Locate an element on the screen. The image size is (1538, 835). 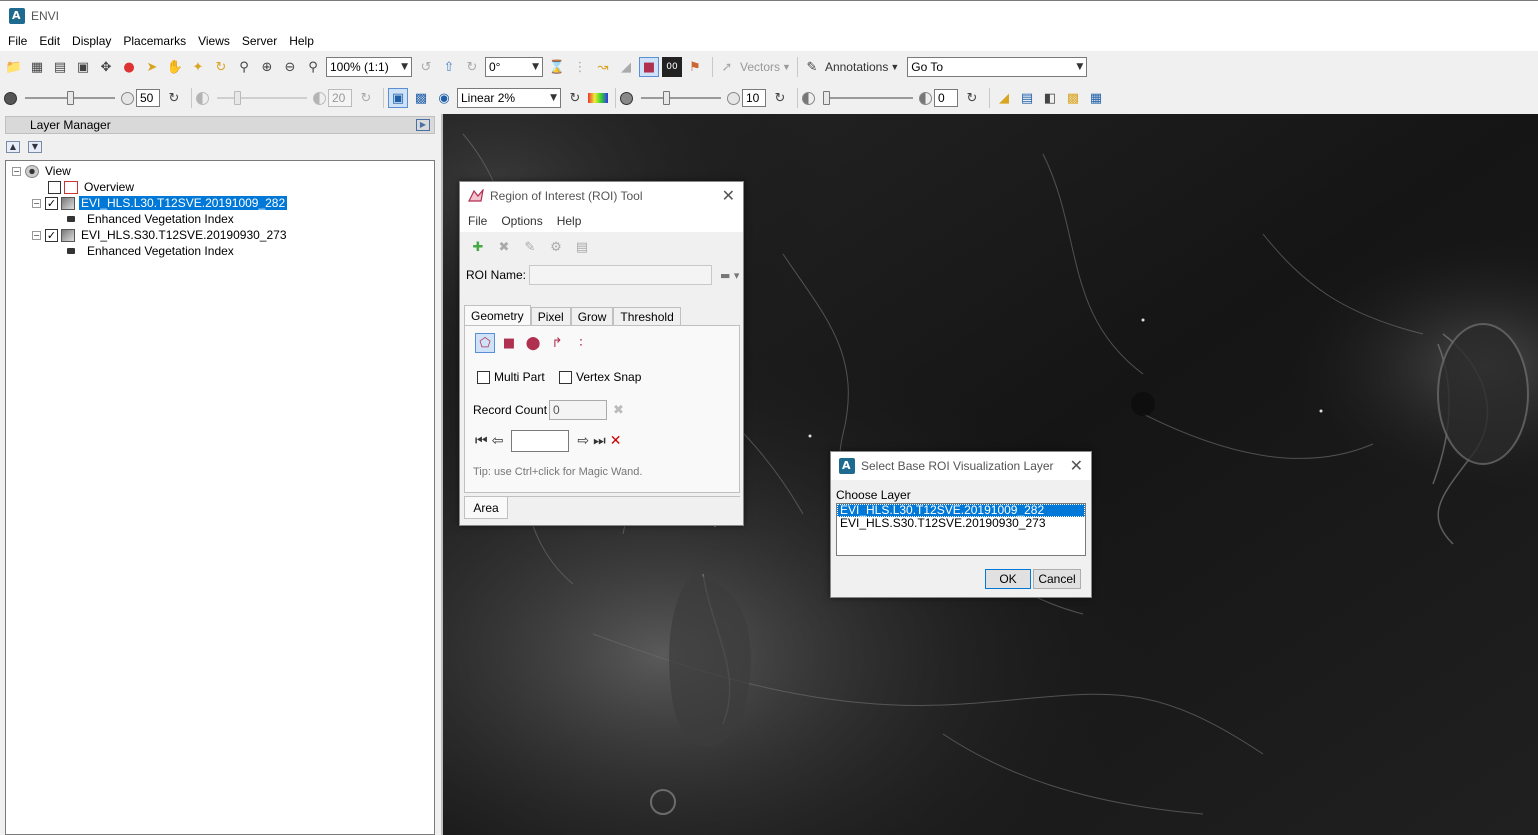
roi-properties-icon: ⚙ is located at coordinates (556, 247).